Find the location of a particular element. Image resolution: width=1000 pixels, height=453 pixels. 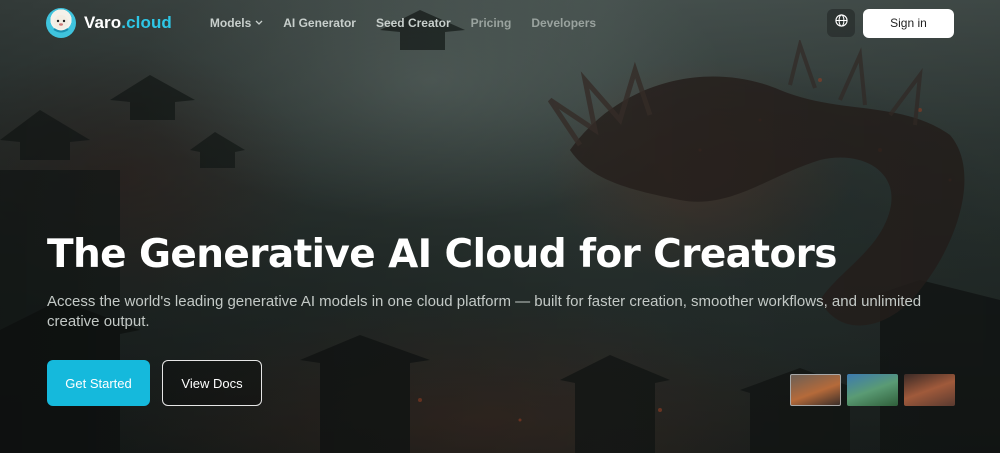

nav-item-ai-generator: AI Generator is located at coordinates (319, 23).